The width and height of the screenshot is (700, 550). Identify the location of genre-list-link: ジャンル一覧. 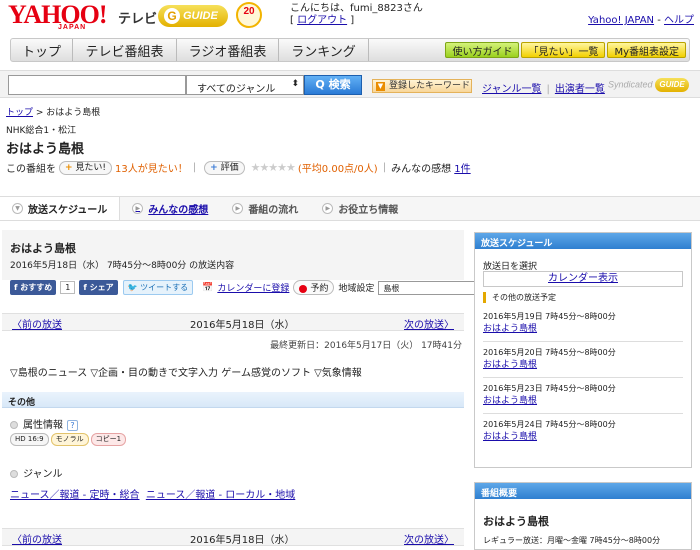
(512, 89).